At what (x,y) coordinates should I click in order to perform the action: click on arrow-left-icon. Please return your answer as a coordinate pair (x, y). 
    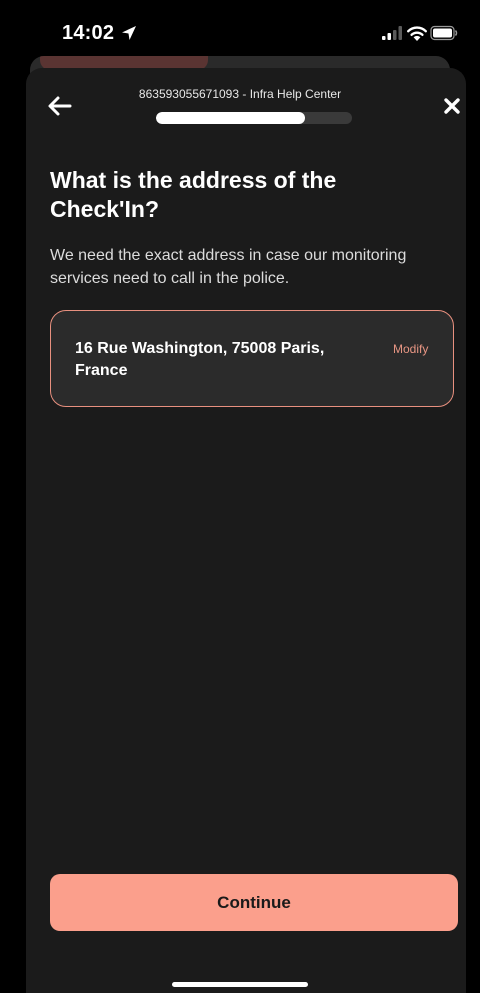
    Looking at the image, I should click on (60, 106).